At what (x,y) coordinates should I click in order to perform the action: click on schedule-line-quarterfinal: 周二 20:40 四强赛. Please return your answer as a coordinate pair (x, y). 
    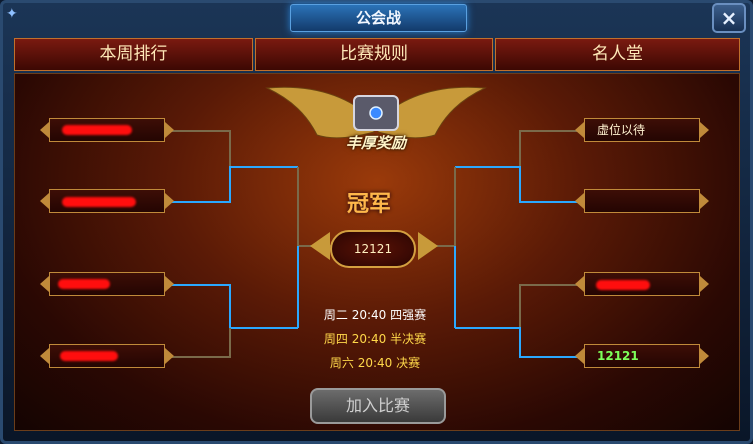
    Looking at the image, I should click on (375, 315).